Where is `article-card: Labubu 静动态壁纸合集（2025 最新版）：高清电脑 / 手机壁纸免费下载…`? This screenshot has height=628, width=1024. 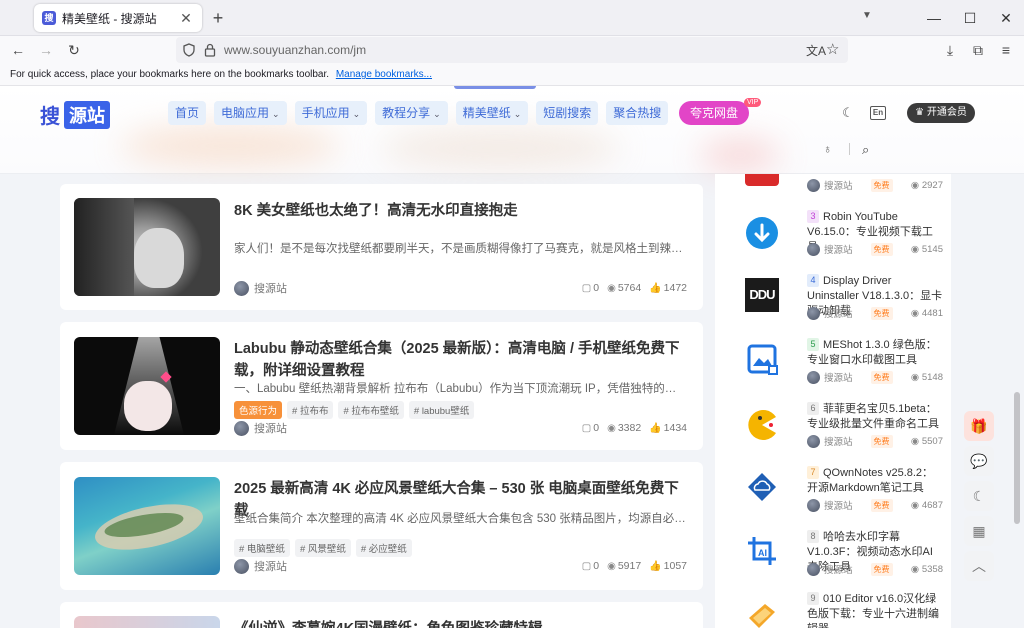
article-card: Labubu 静动态壁纸合集（2025 最新版）：高清电脑 / 手机壁纸免费下载… is located at coordinates (381, 386).